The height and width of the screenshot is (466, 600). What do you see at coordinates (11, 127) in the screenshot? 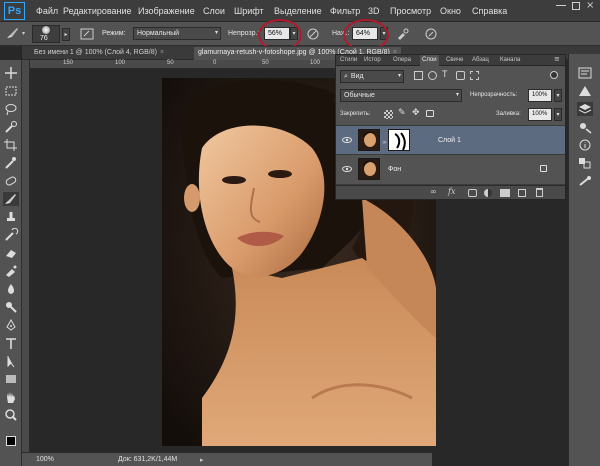
I see `quick-select-tool-icon` at bounding box center [11, 127].